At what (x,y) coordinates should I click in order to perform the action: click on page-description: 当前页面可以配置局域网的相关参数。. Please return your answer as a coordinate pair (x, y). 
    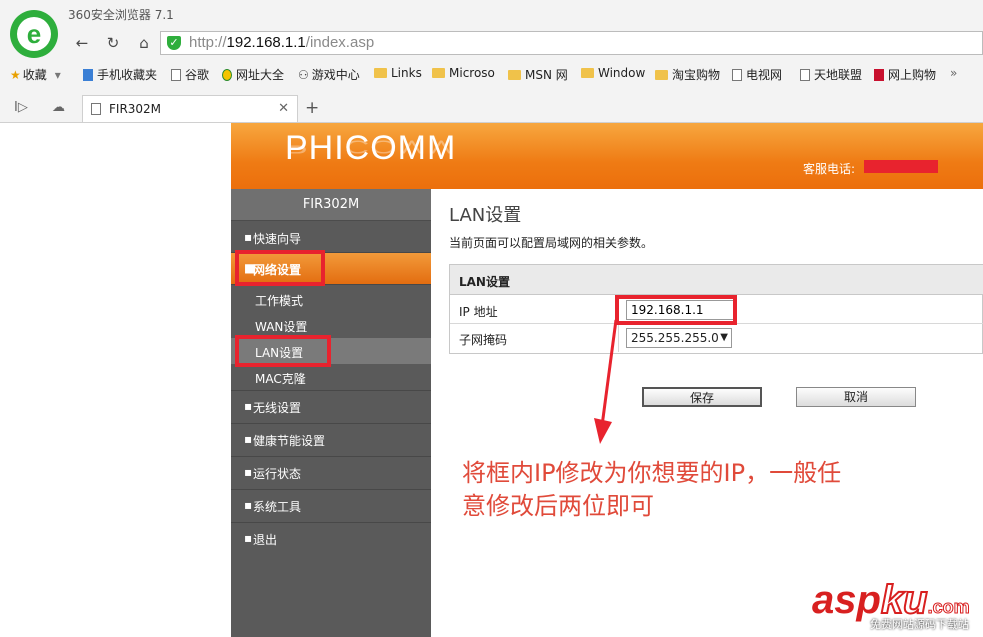
    Looking at the image, I should click on (551, 243).